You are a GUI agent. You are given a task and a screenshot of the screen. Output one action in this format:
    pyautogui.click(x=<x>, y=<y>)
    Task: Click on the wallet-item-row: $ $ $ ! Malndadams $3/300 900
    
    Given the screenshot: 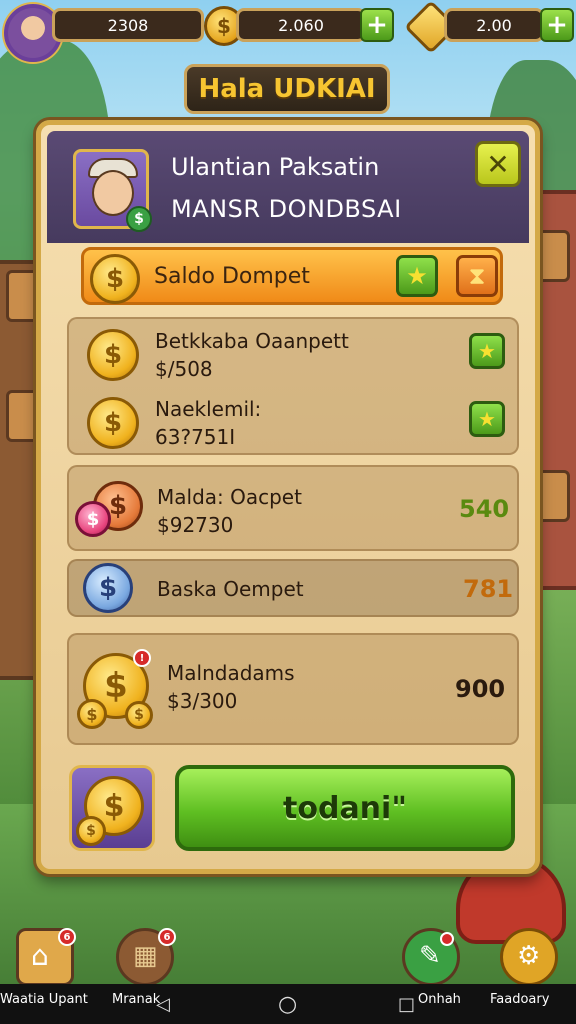 What is the action you would take?
    pyautogui.click(x=293, y=689)
    